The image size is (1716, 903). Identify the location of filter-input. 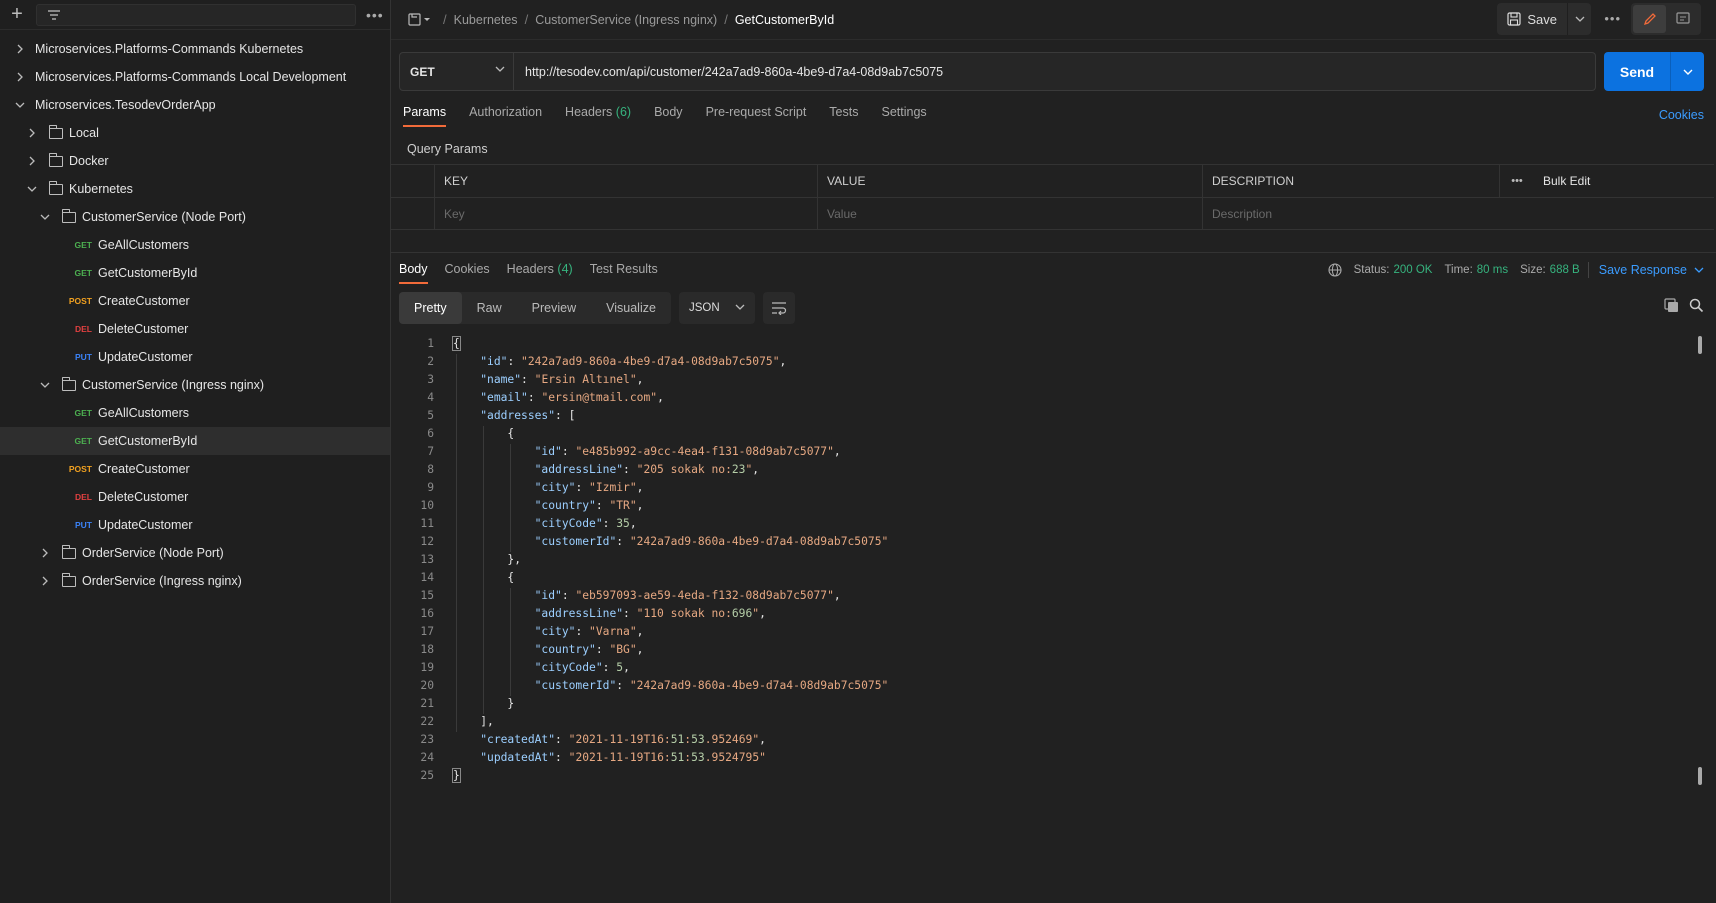
(196, 14).